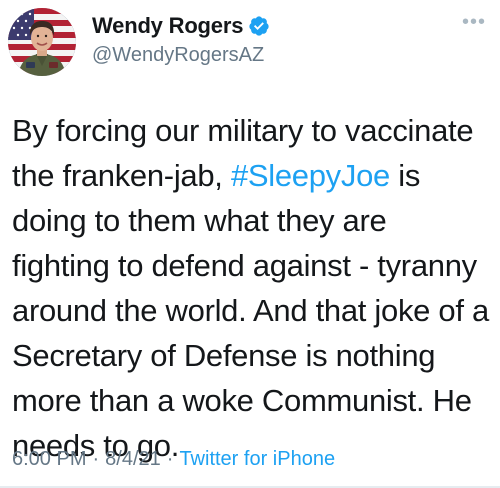 This screenshot has width=500, height=488. What do you see at coordinates (49, 459) in the screenshot?
I see `tweet-time: 6:00 PM` at bounding box center [49, 459].